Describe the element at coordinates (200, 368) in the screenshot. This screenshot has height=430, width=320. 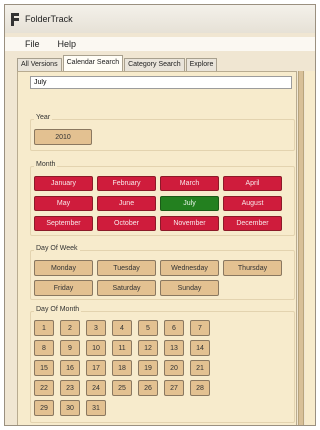
I see `day-button-21: 21` at that location.